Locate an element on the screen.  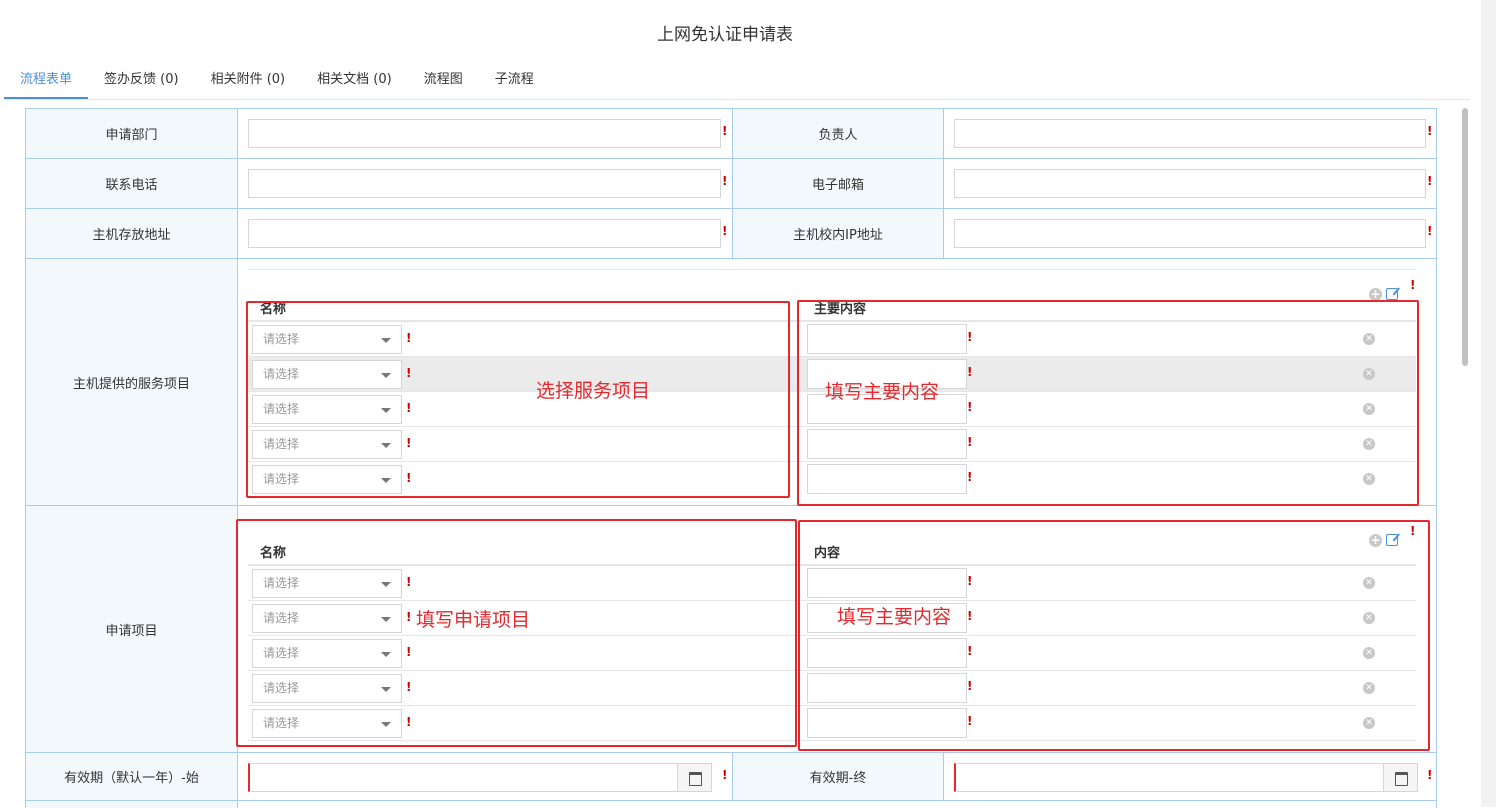
phone-label: 联系电话 is located at coordinates (132, 183).